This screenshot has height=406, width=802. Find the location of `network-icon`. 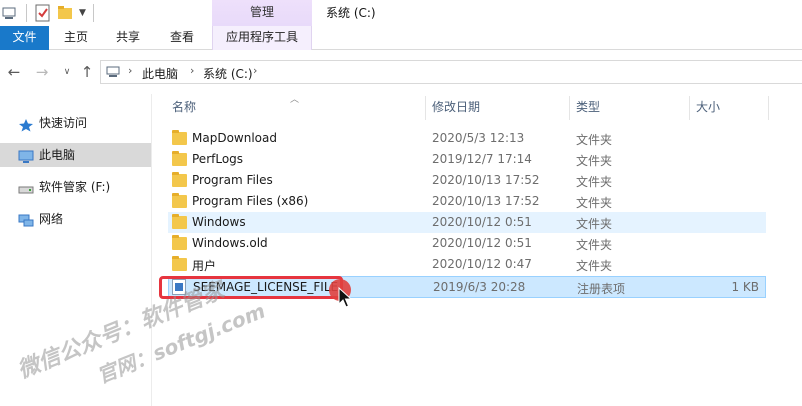

network-icon is located at coordinates (26, 219).